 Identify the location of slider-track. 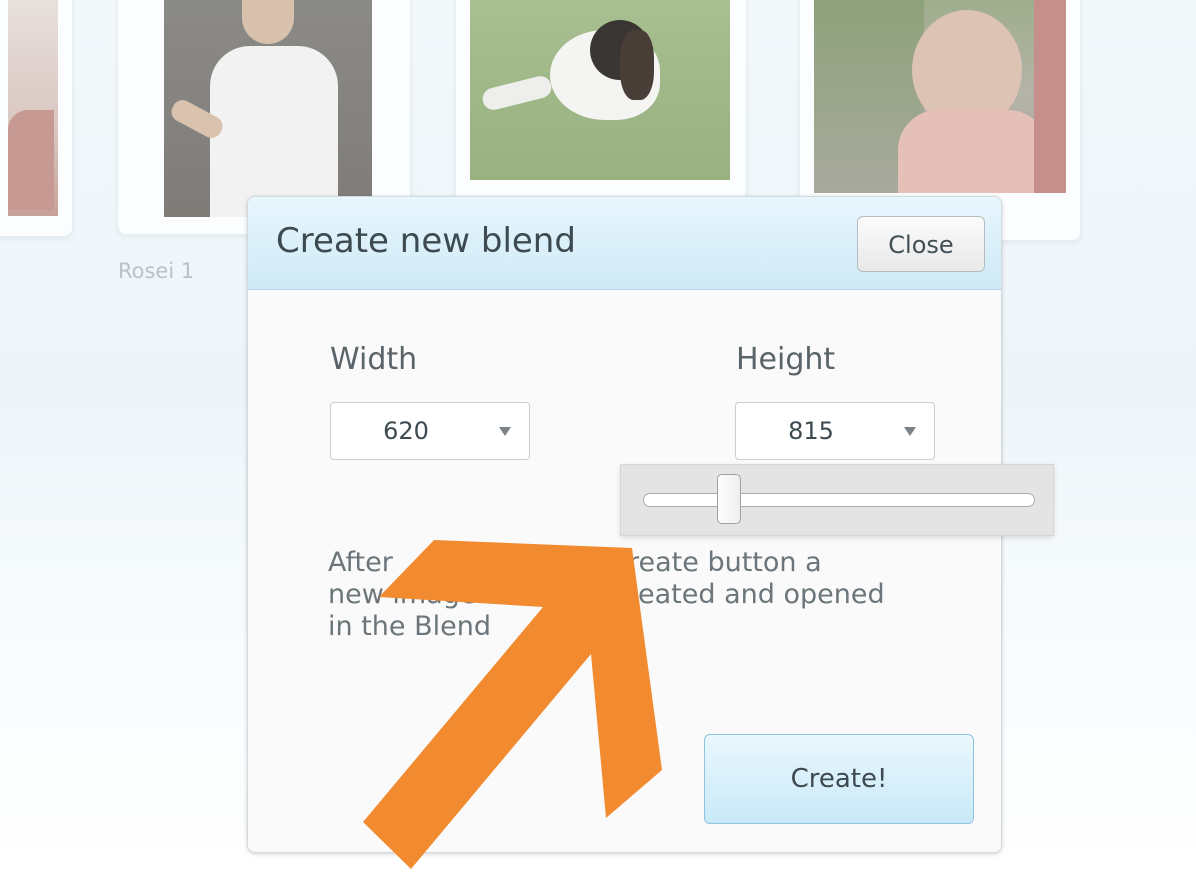
(839, 500).